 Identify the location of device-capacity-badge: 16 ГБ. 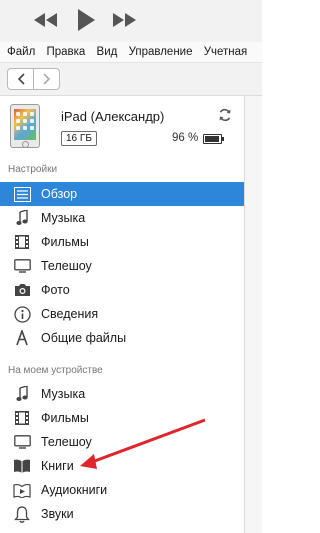
(79, 138).